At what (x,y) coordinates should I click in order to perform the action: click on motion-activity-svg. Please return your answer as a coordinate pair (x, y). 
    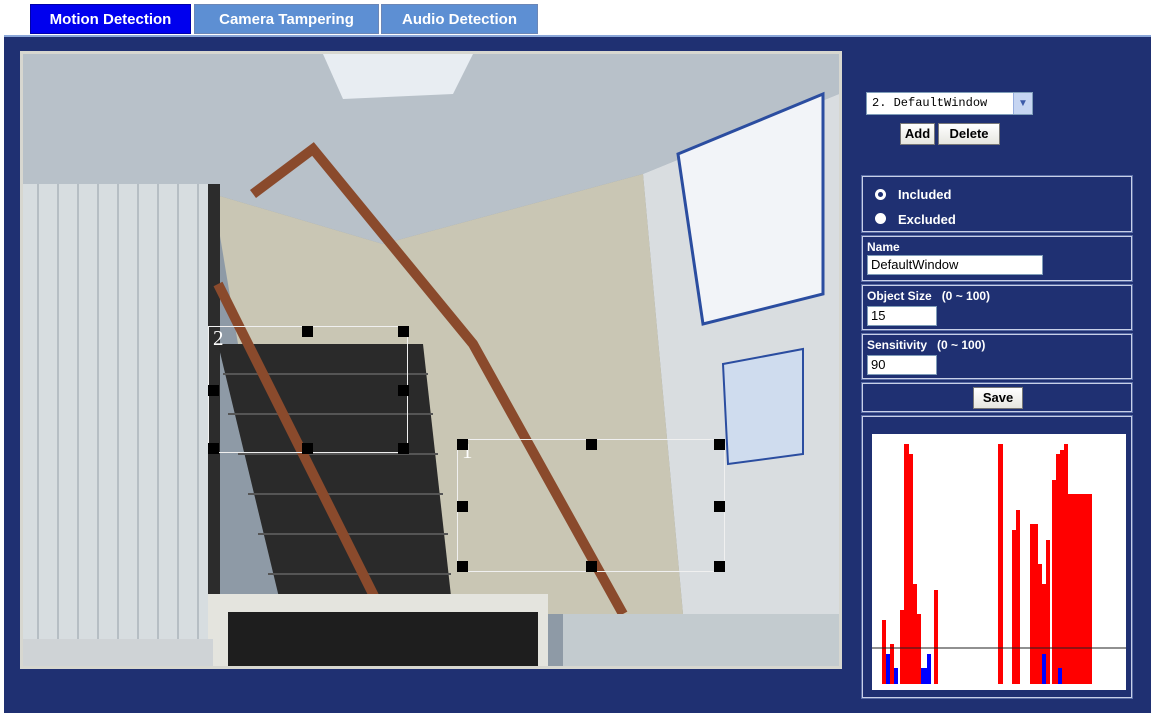
    Looking at the image, I should click on (999, 564).